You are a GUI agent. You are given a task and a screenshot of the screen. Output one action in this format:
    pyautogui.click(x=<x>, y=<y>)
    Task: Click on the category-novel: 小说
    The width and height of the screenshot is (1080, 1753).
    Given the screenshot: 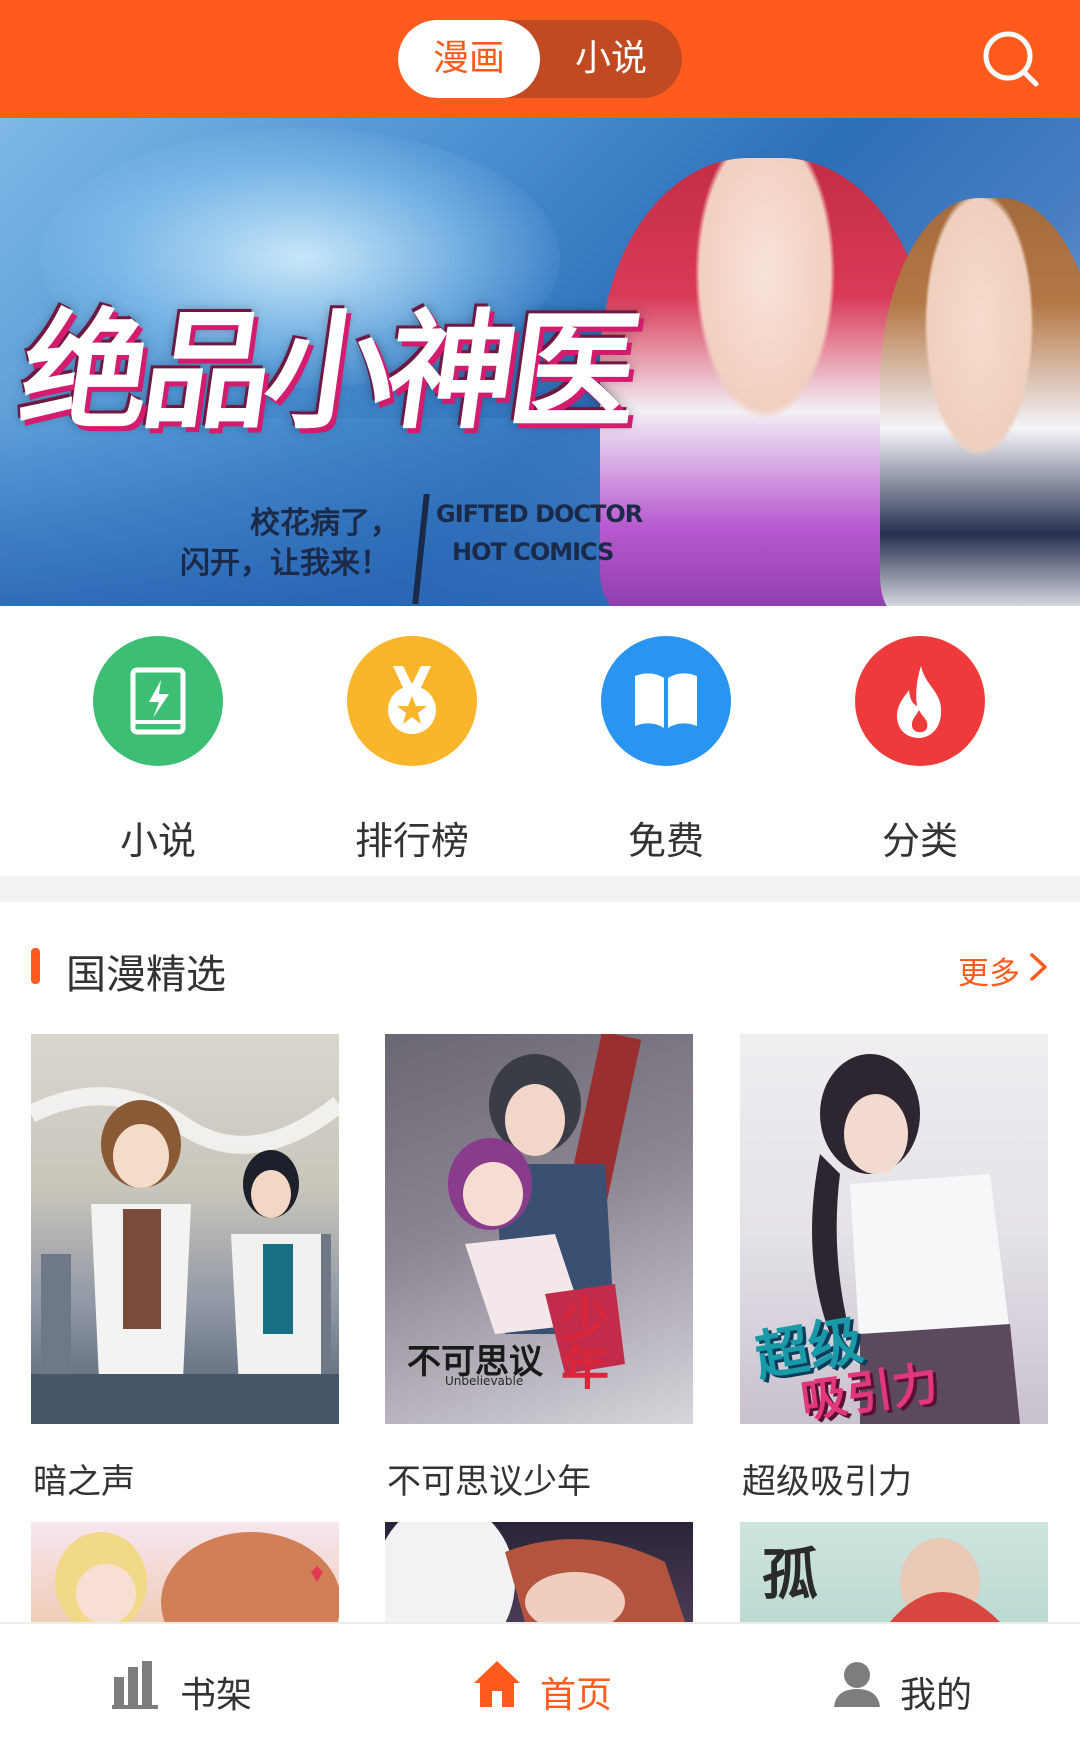 What is the action you would take?
    pyautogui.click(x=158, y=749)
    